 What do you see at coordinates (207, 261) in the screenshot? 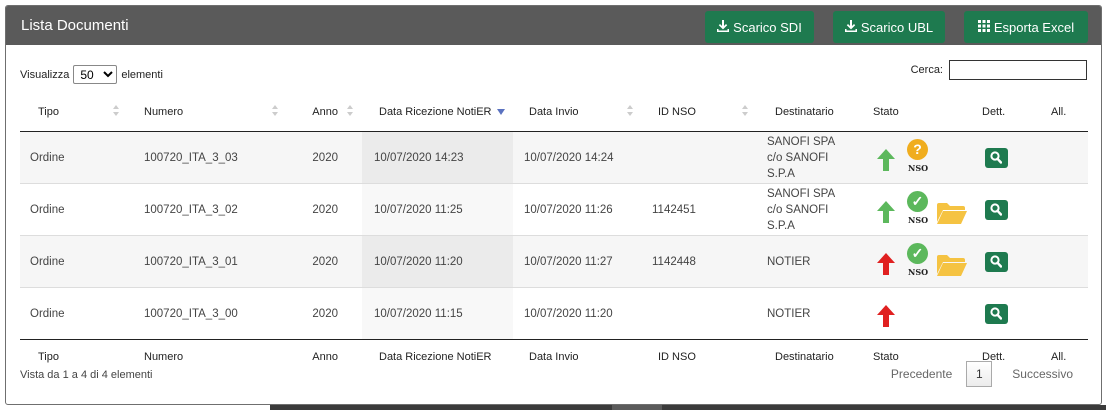
I see `cell-numero: 100720_ITA_3_01` at bounding box center [207, 261].